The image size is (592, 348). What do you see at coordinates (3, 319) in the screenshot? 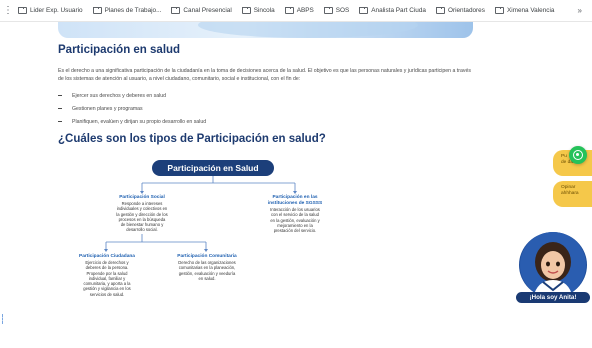
I see `content-edge-marker` at bounding box center [3, 319].